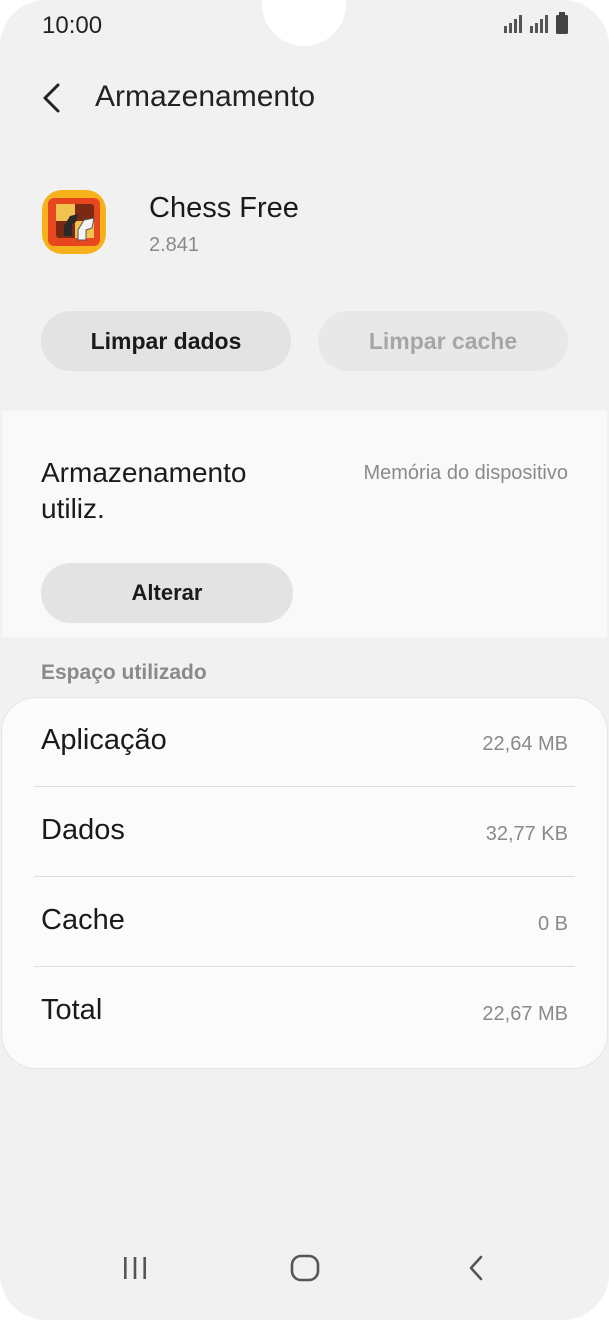 The width and height of the screenshot is (609, 1320). Describe the element at coordinates (562, 23) in the screenshot. I see `battery-icon` at that location.